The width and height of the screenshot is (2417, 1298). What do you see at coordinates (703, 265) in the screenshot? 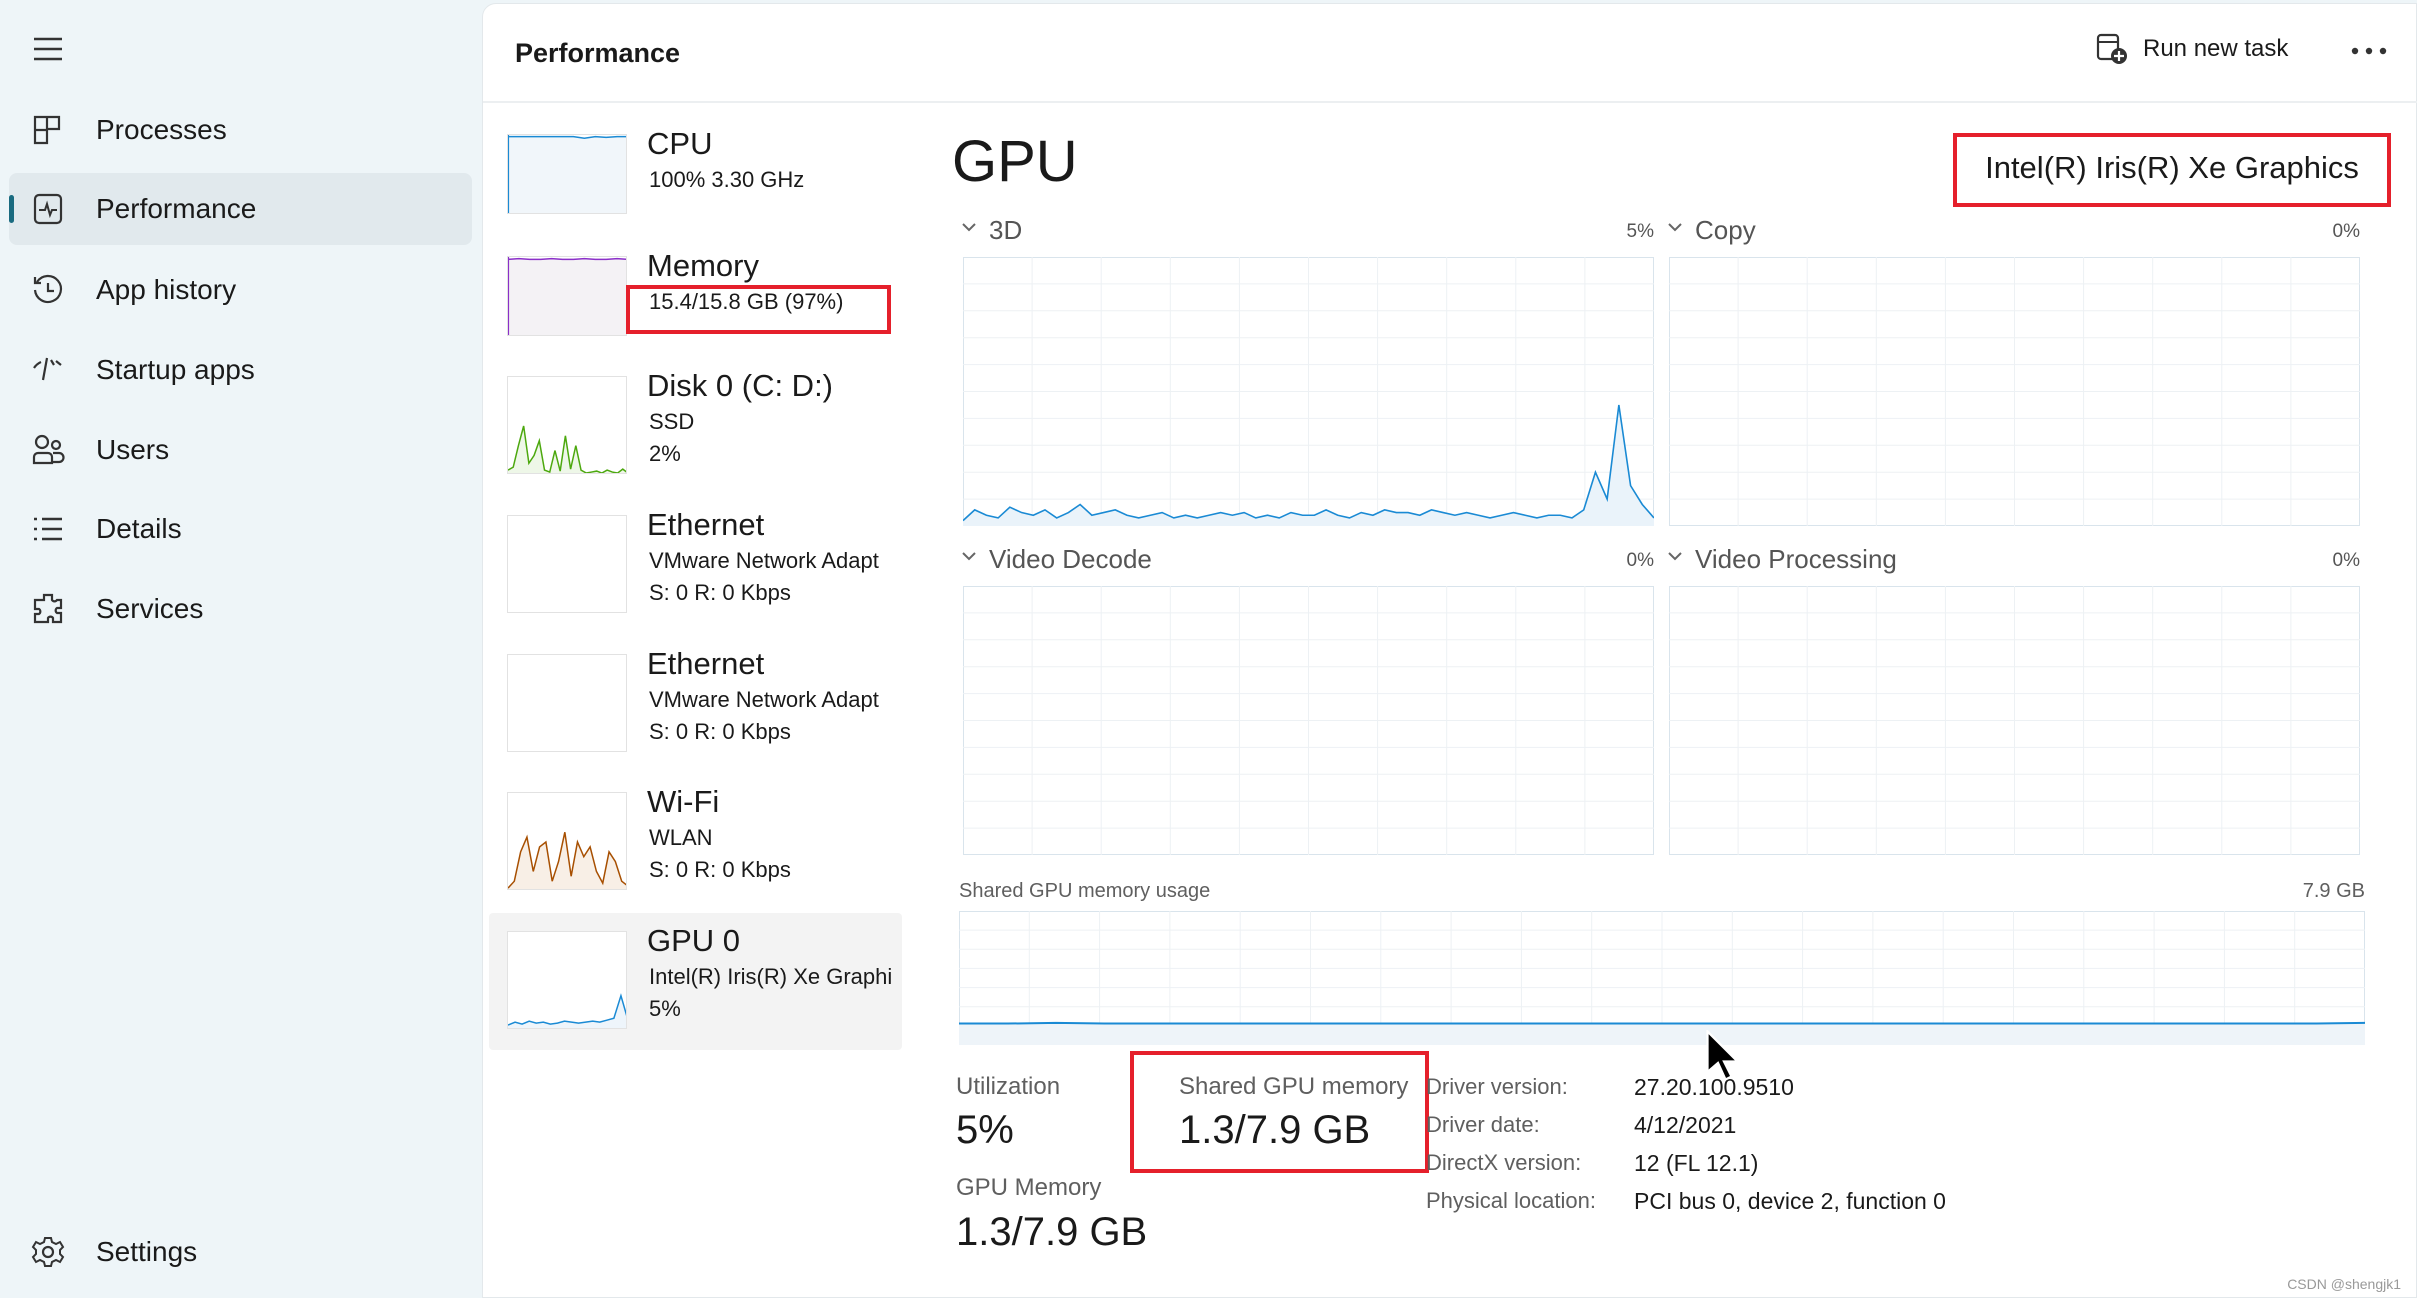
I see `resource-title: Memory` at bounding box center [703, 265].